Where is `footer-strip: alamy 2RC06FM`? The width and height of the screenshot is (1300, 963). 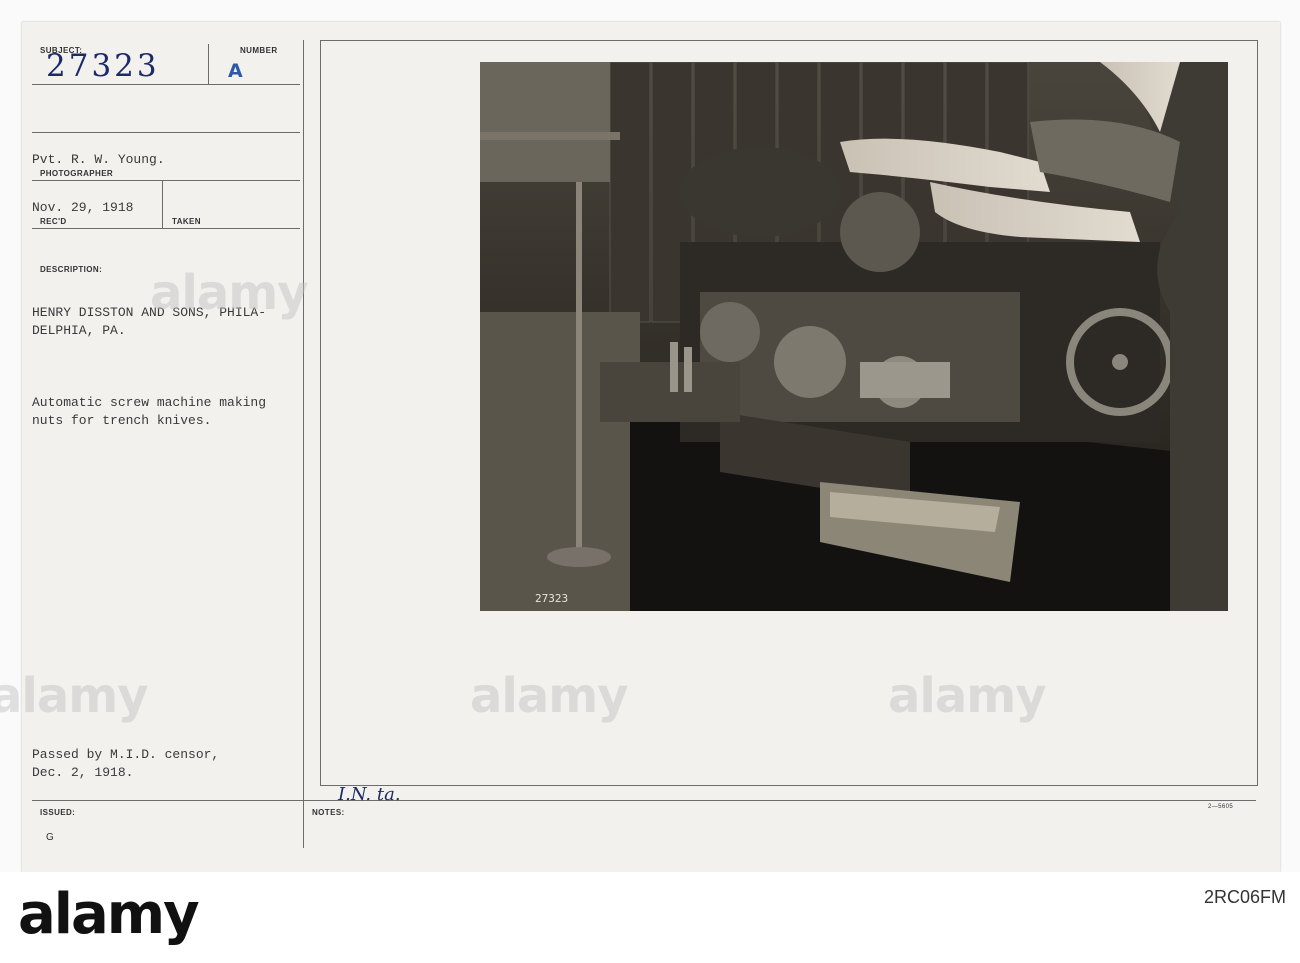 footer-strip: alamy 2RC06FM is located at coordinates (650, 917).